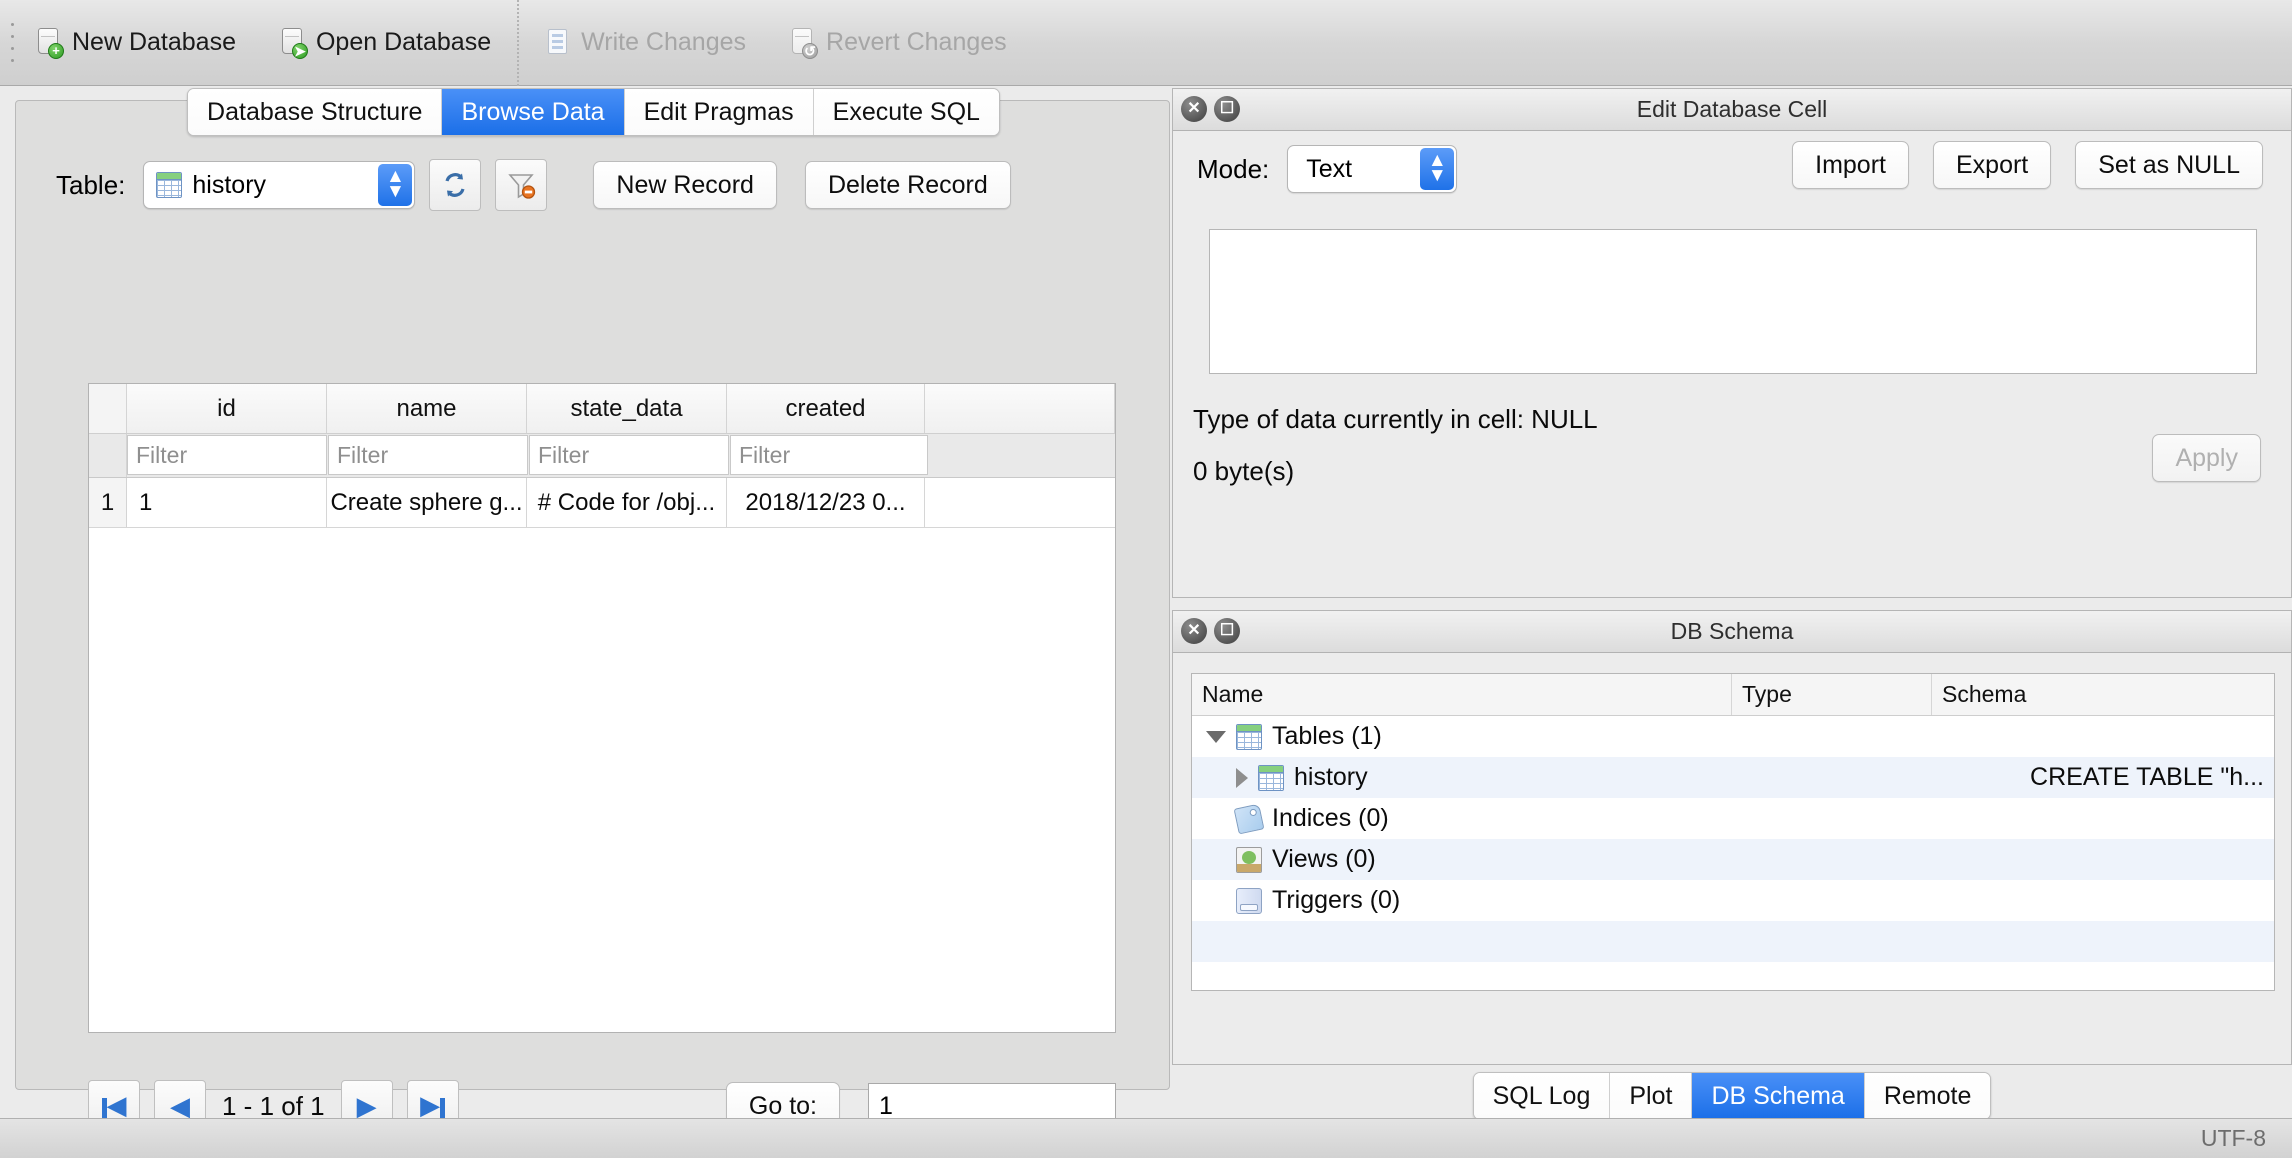  I want to click on filter-corner-cell, so click(108, 455).